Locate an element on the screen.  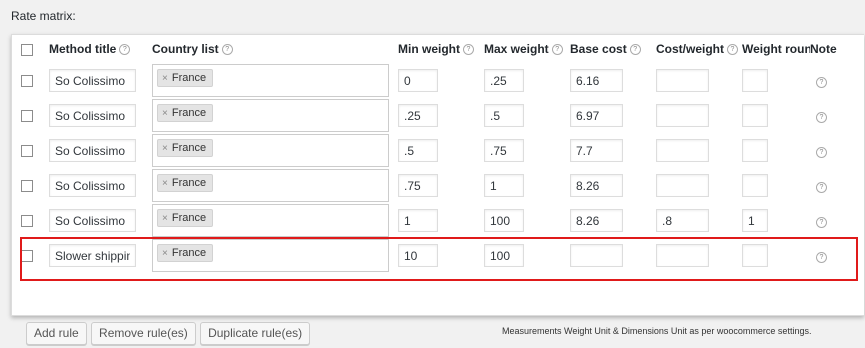
col-country-list: Country list? is located at coordinates (275, 49).